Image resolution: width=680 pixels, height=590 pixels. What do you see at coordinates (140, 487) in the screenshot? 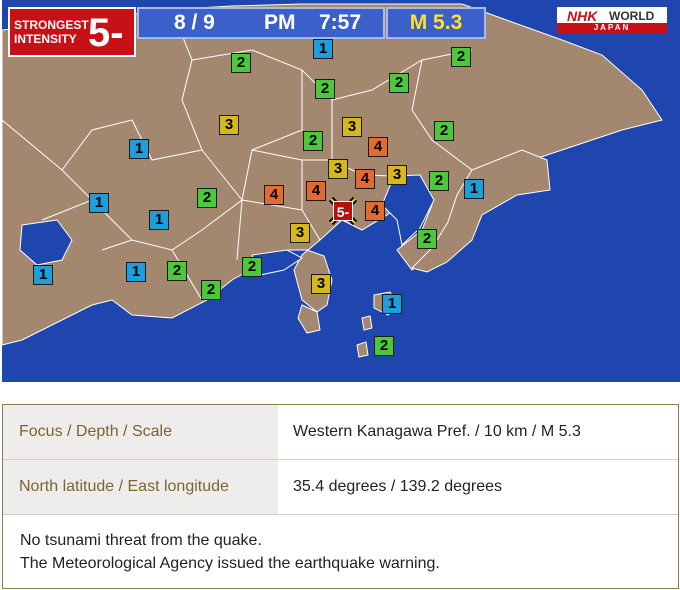
I see `info-label: North latitude / East longitude` at bounding box center [140, 487].